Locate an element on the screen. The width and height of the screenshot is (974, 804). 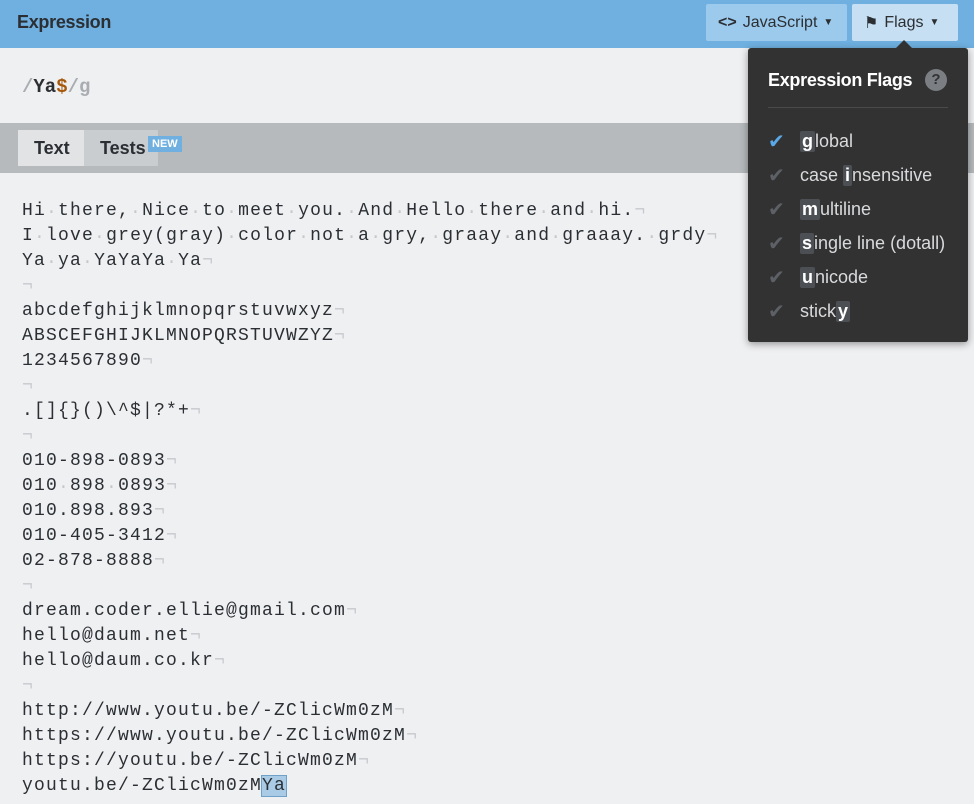
line-text: youtu.be/-ZClicWm0zM is located at coordinates (142, 786).